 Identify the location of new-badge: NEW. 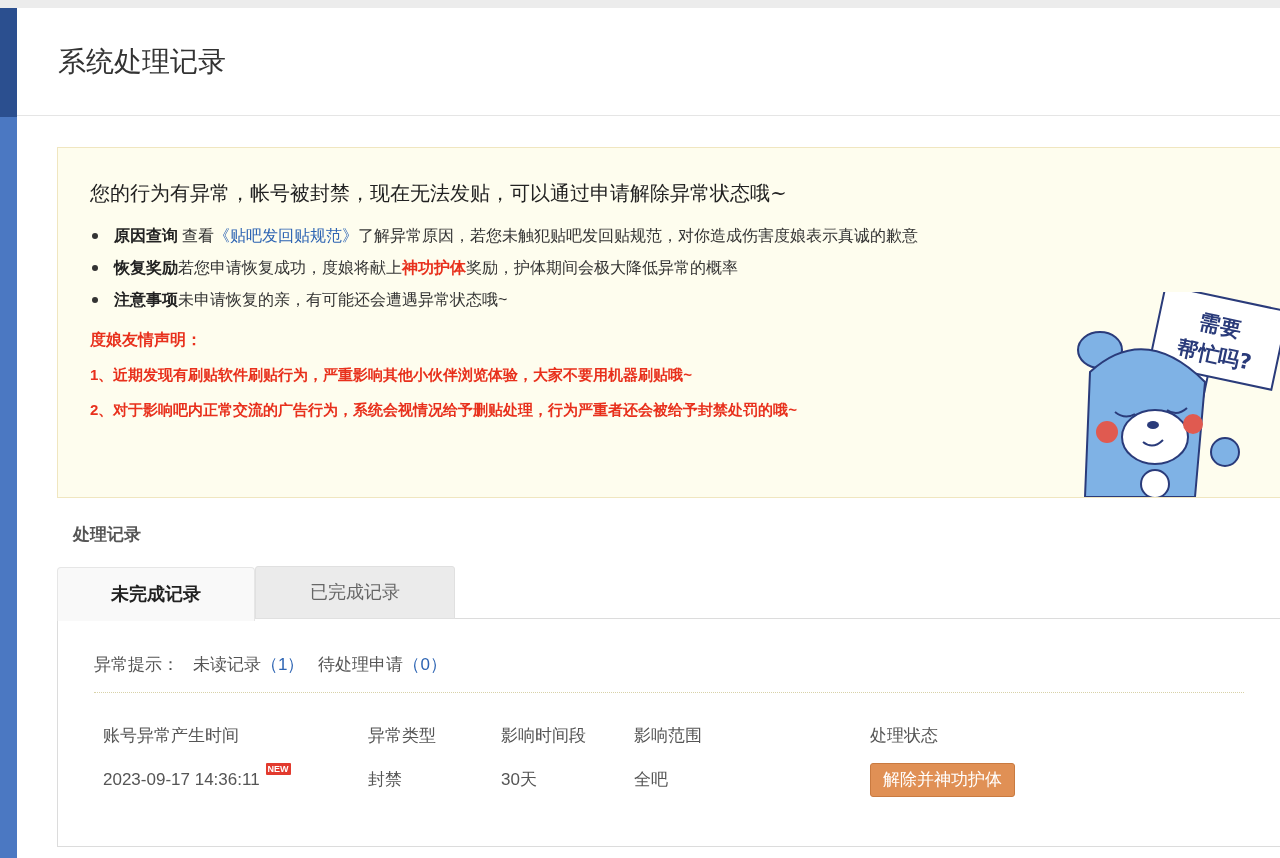
(278, 769).